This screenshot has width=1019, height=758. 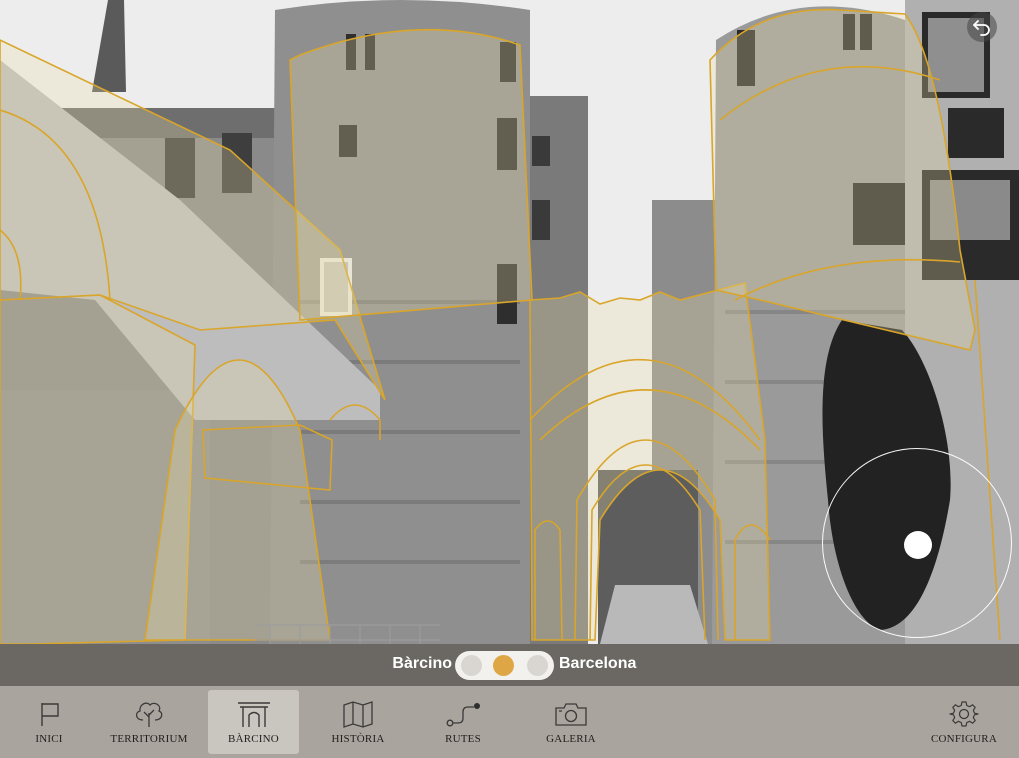 What do you see at coordinates (253, 714) in the screenshot?
I see `arch-icon` at bounding box center [253, 714].